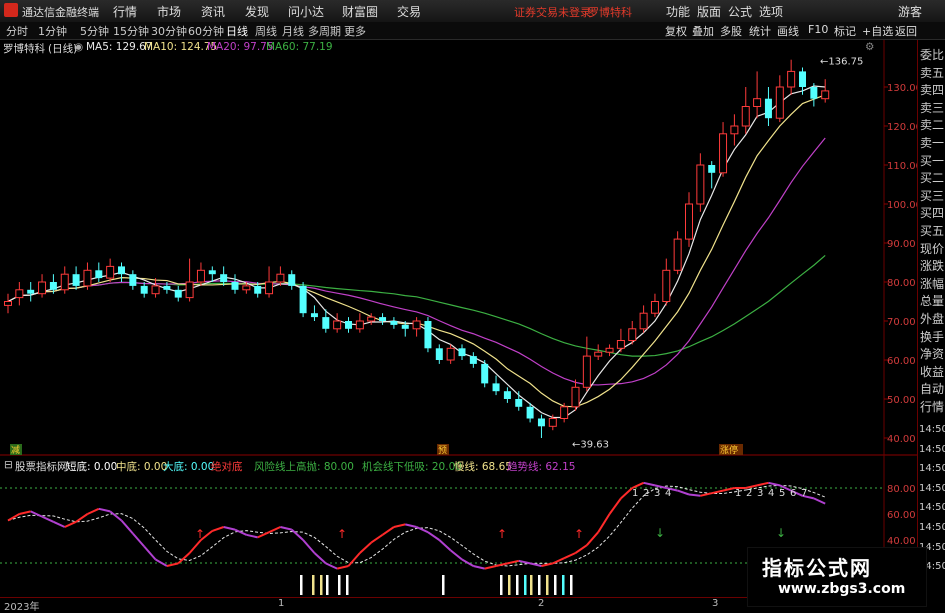 This screenshot has height=613, width=945. Describe the element at coordinates (125, 11) in the screenshot. I see `menu-quotes: 行情` at that location.